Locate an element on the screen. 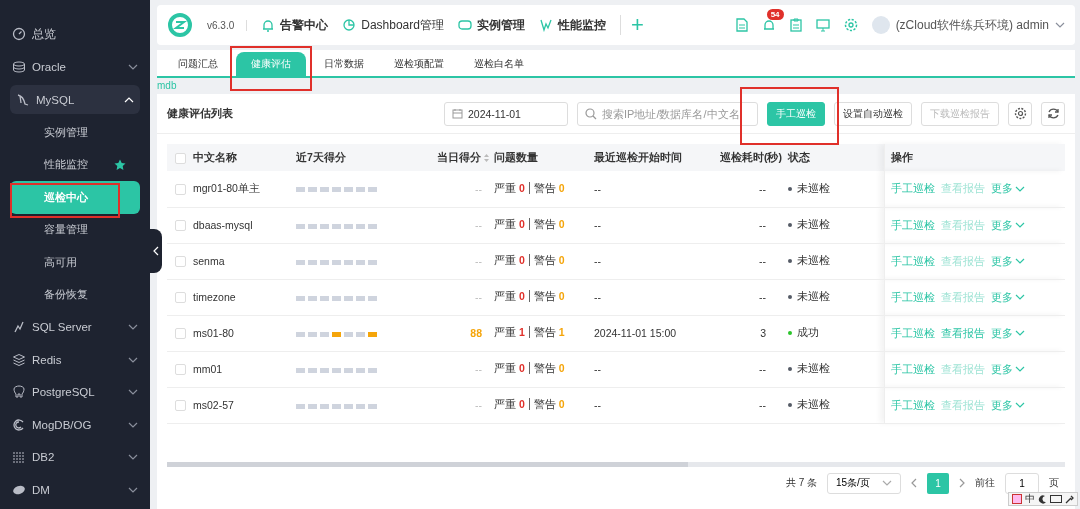 The width and height of the screenshot is (1080, 509). menu-item: 备份恢复 is located at coordinates (75, 294).